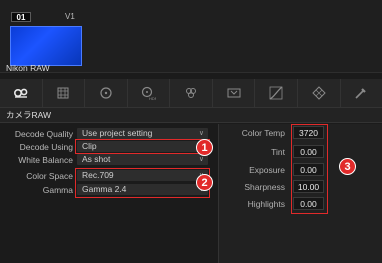 The width and height of the screenshot is (382, 263). Describe the element at coordinates (191, 115) in the screenshot. I see `section-title: カメラRAW` at that location.